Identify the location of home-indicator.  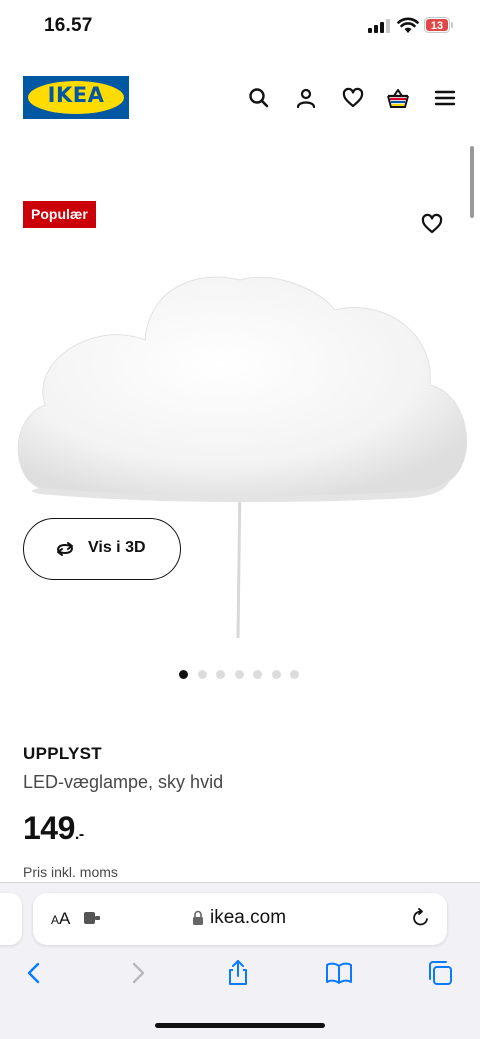
(240, 1025).